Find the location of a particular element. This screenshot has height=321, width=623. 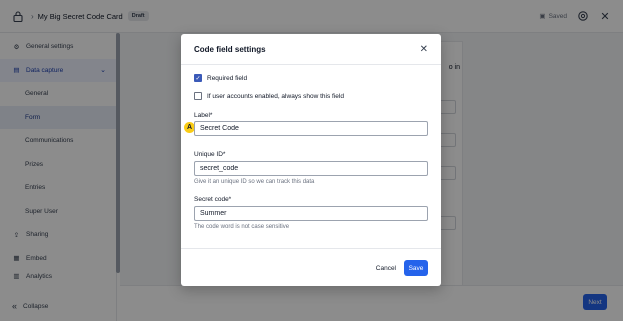

secret-code-help: The code word is not case sensitive is located at coordinates (242, 227).